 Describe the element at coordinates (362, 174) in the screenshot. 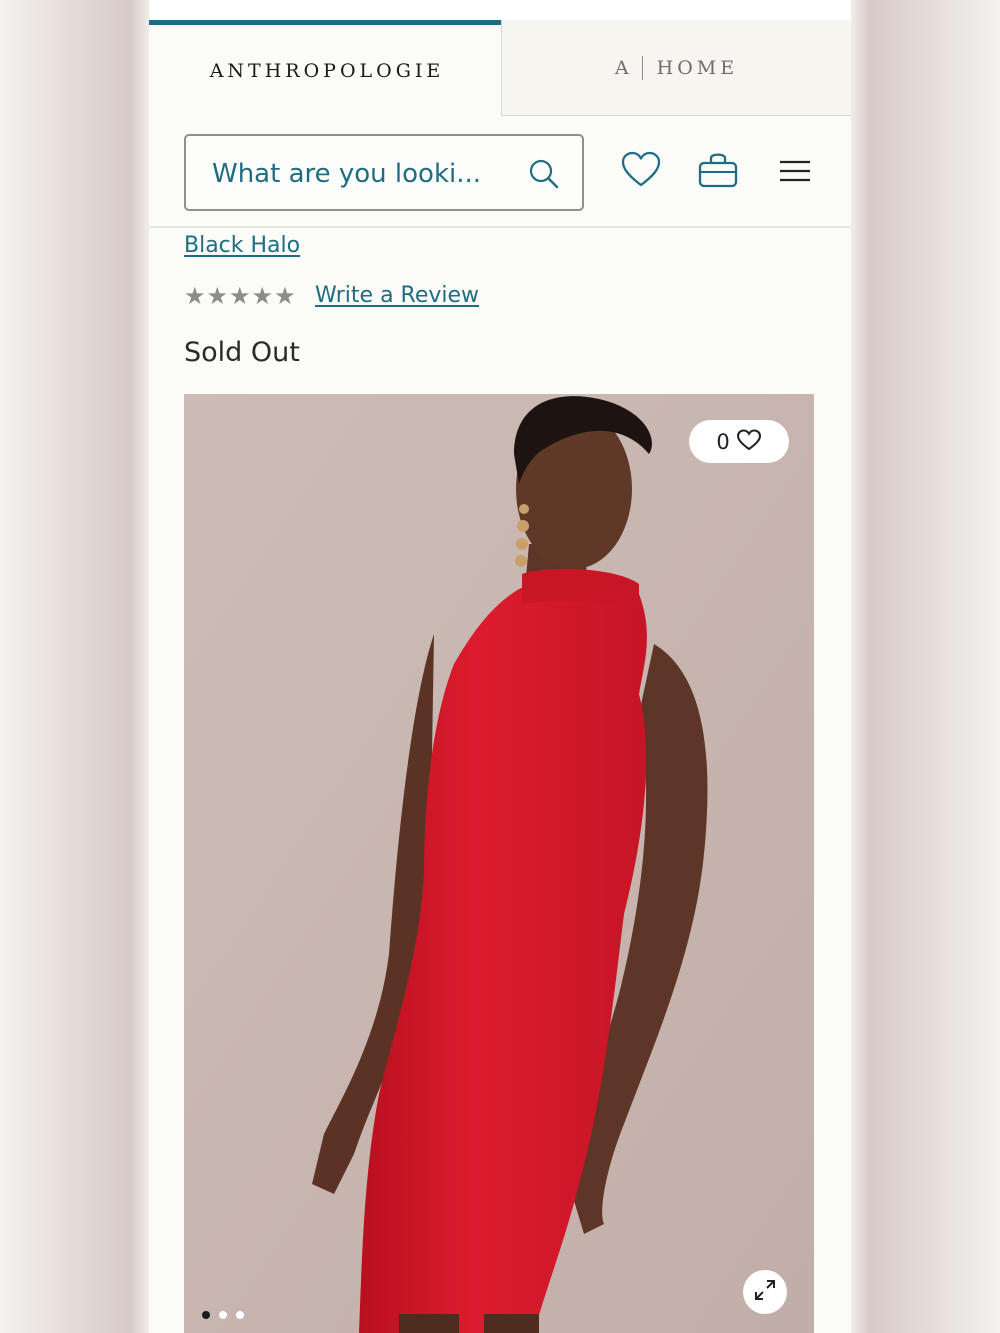

I see `search-input` at that location.